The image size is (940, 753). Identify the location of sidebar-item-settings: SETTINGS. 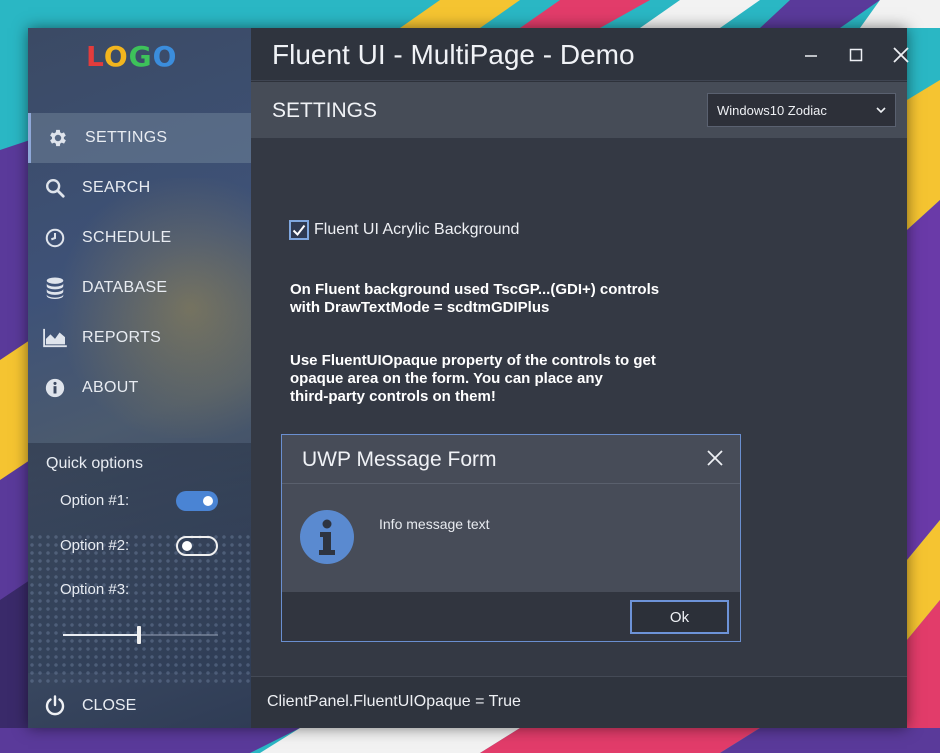
(139, 138).